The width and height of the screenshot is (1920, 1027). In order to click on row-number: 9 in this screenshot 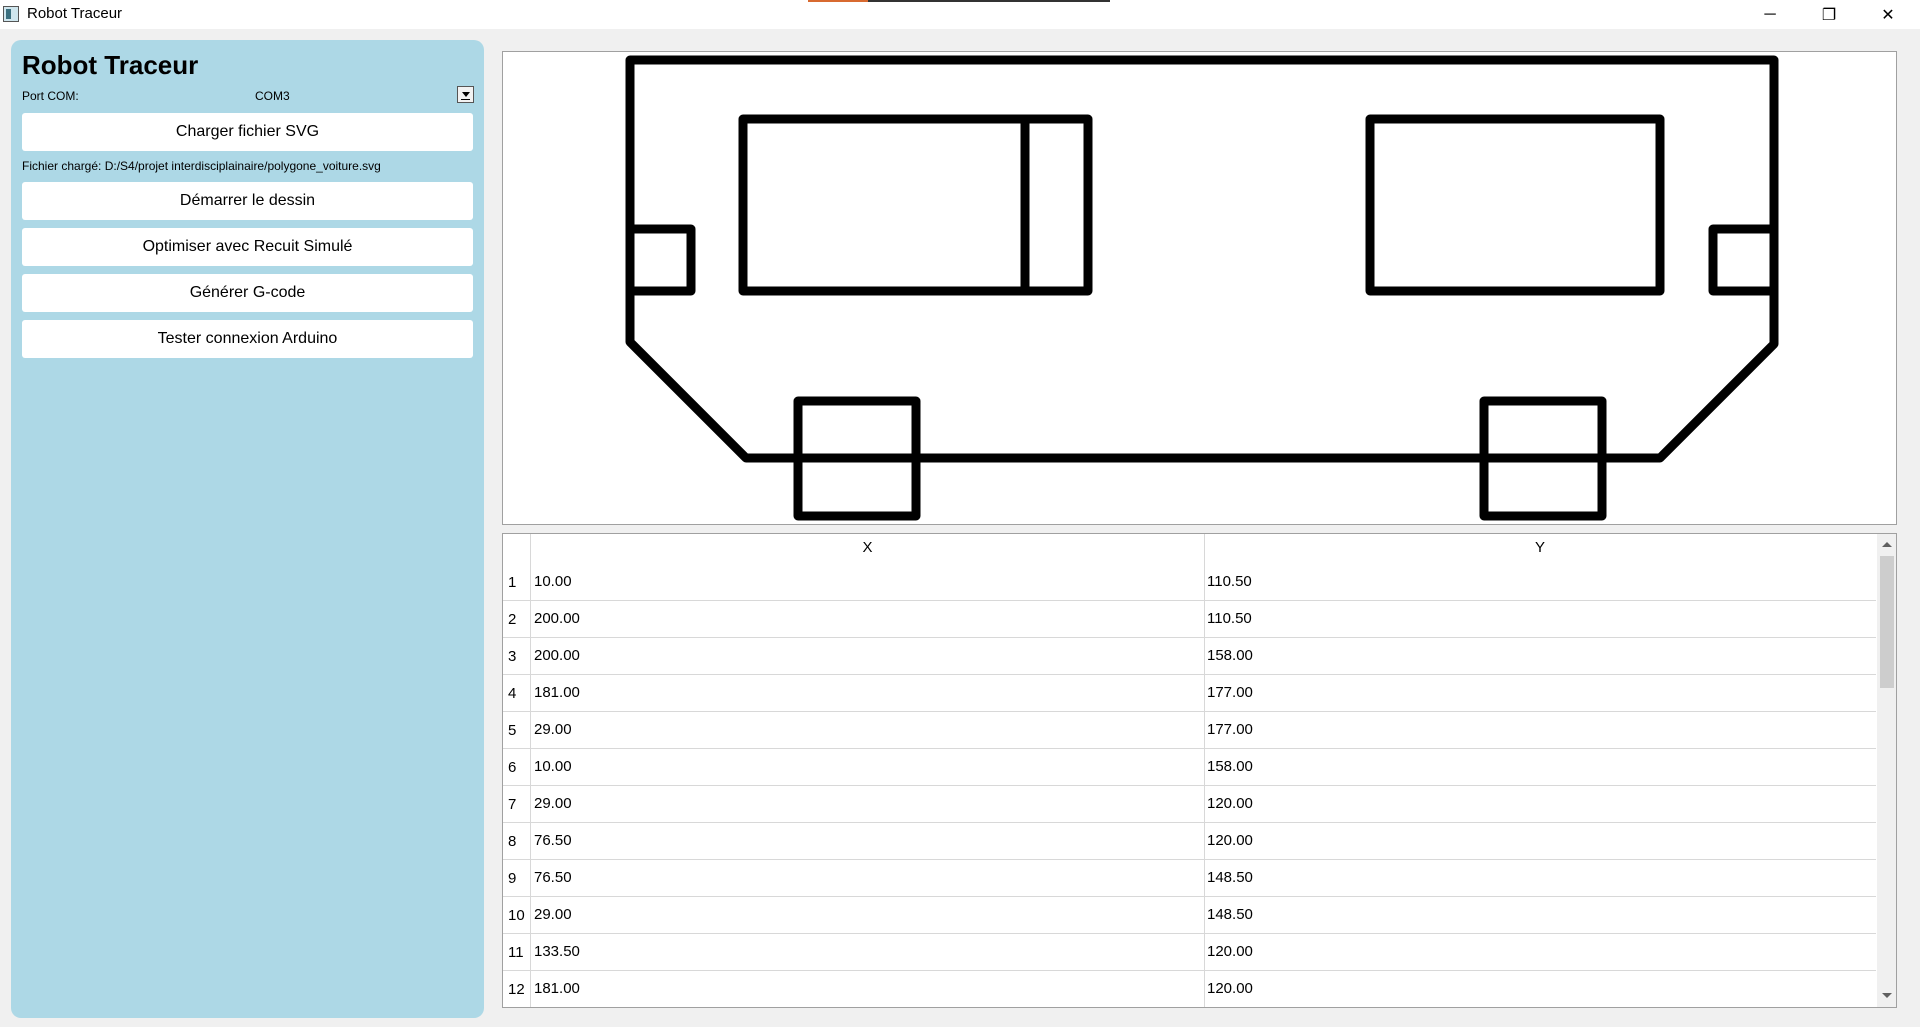, I will do `click(512, 878)`.